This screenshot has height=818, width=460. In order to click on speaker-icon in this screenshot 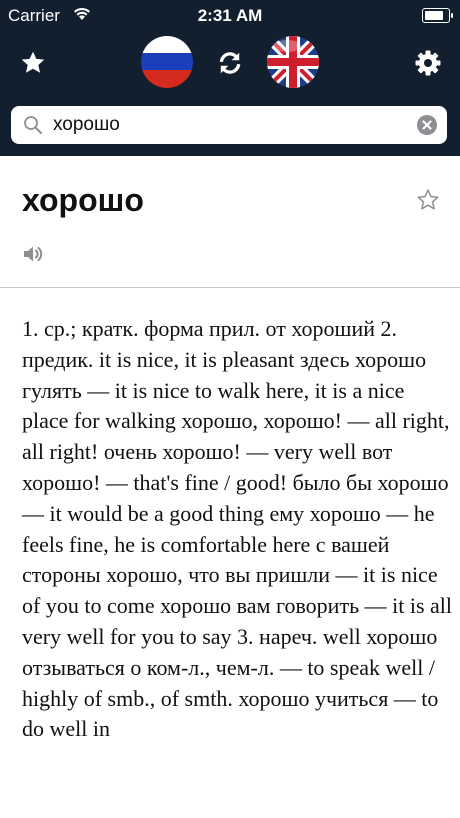, I will do `click(33, 254)`.